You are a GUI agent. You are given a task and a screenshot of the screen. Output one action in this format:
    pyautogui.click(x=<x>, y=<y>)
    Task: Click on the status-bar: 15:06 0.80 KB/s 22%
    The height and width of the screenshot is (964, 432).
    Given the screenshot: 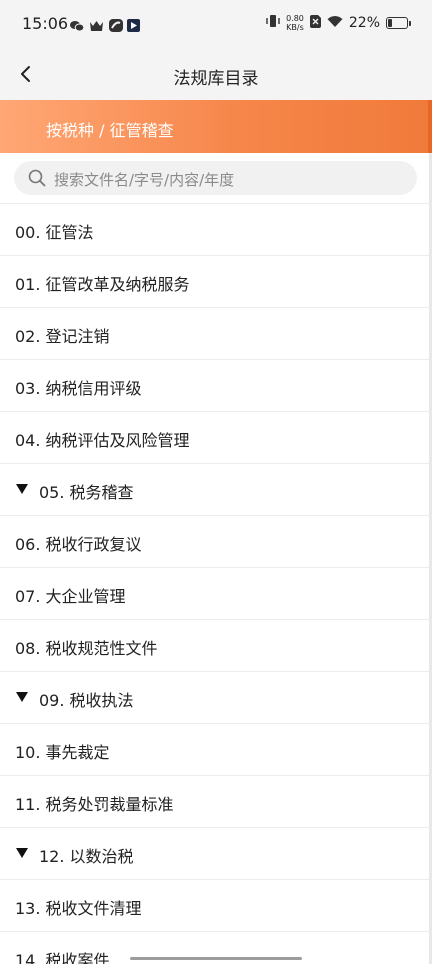 What is the action you would take?
    pyautogui.click(x=216, y=25)
    